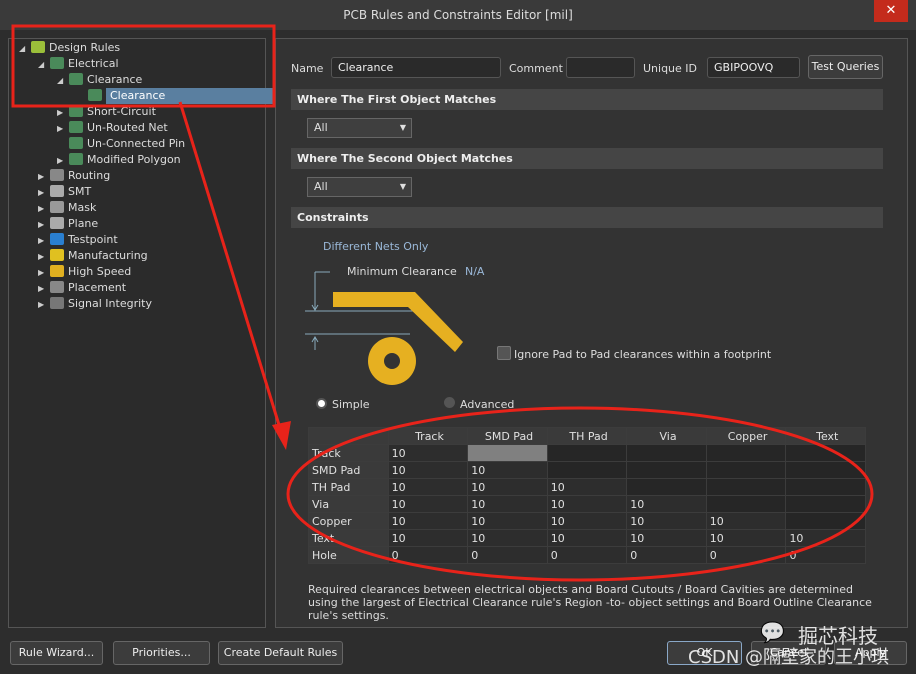 This screenshot has height=674, width=916. What do you see at coordinates (504, 353) in the screenshot?
I see `ignore-pad-checkbox` at bounding box center [504, 353].